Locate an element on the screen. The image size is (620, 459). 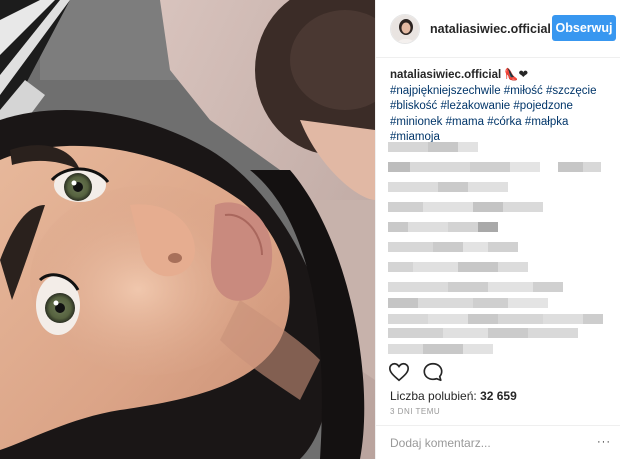
author-username: nataliasiwiec.official is located at coordinates (490, 29).